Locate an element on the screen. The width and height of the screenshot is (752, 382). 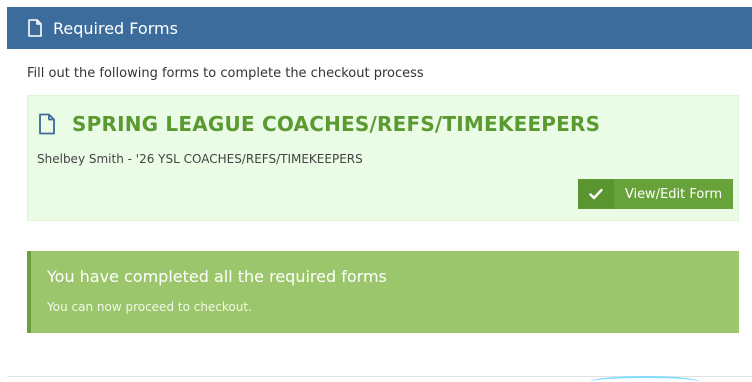
form-title: SPRING LEAGUE COACHES/REFS/TIMEKEEPERS is located at coordinates (336, 124).